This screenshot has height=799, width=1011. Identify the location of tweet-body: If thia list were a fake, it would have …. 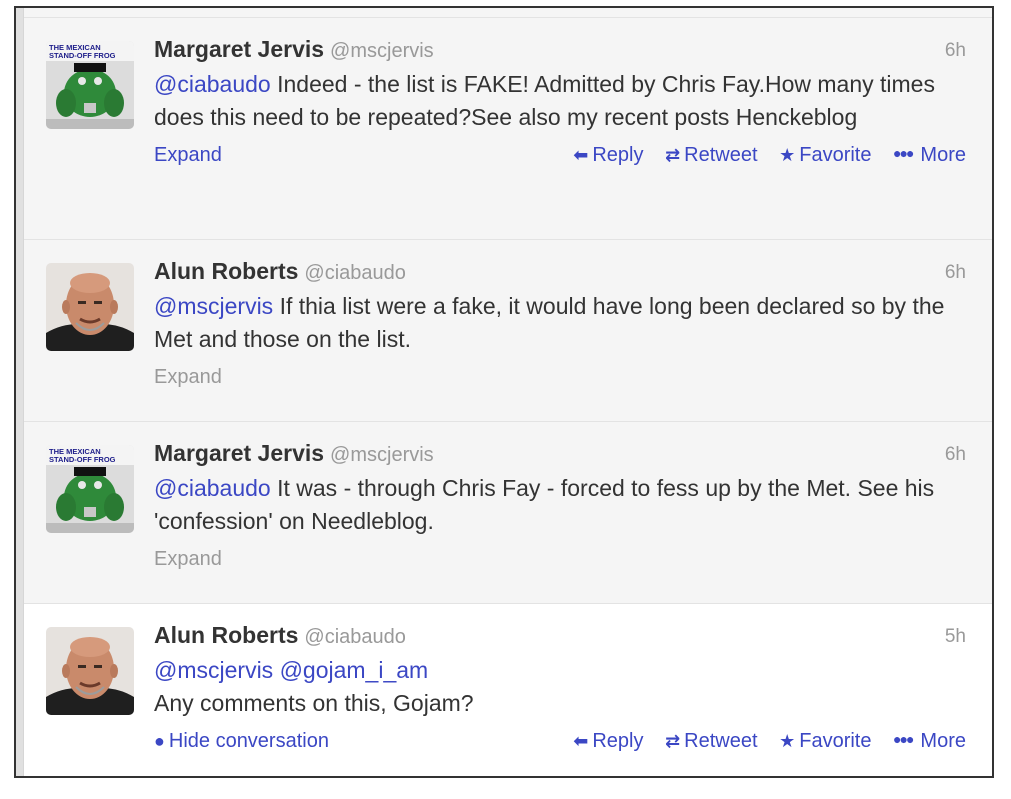
(549, 322).